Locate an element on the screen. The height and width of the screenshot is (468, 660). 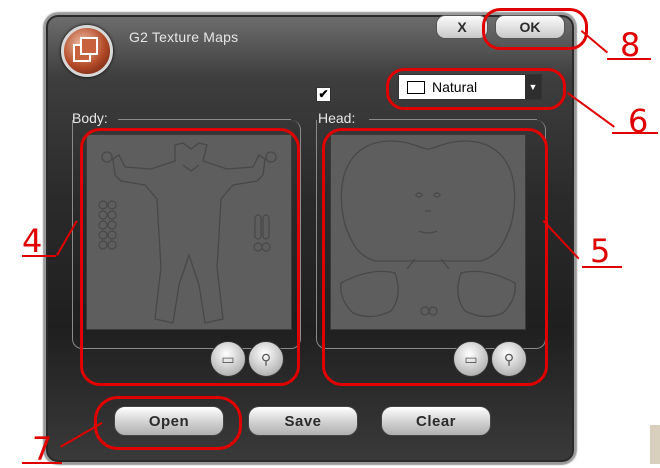
logo-square-front is located at coordinates (89, 46).